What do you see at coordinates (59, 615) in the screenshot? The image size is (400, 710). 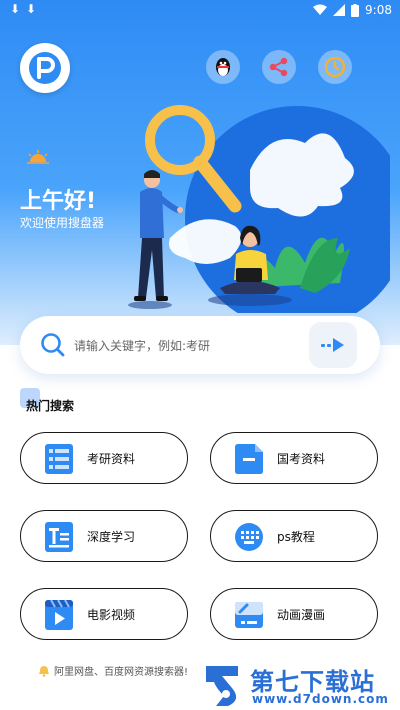 I see `video-icon` at bounding box center [59, 615].